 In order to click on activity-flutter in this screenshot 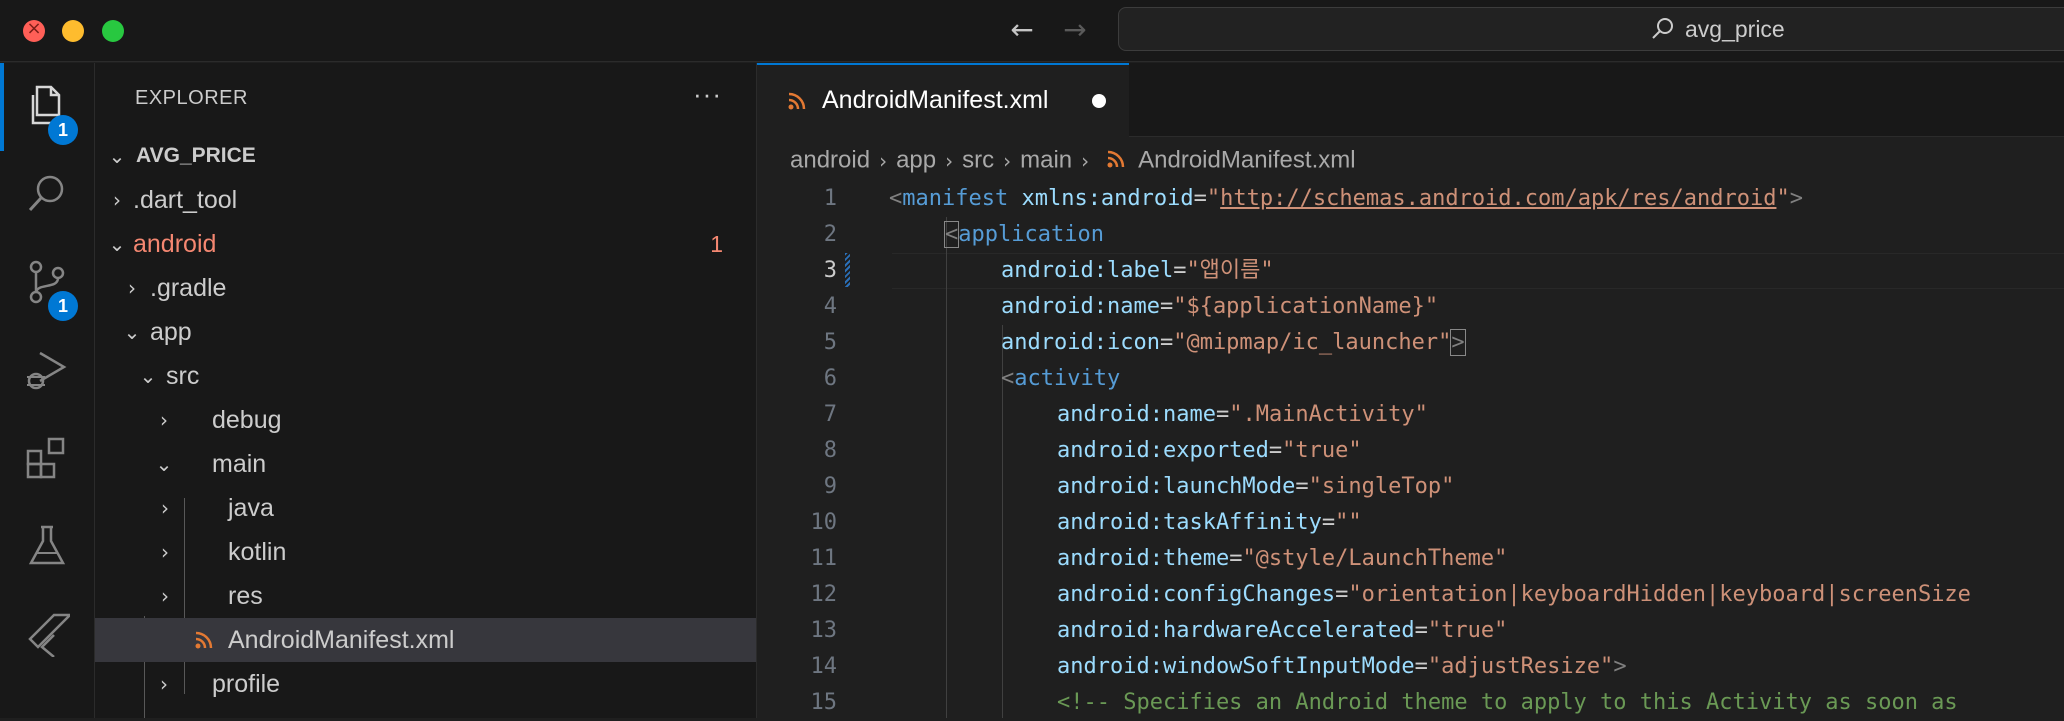, I will do `click(47, 635)`.